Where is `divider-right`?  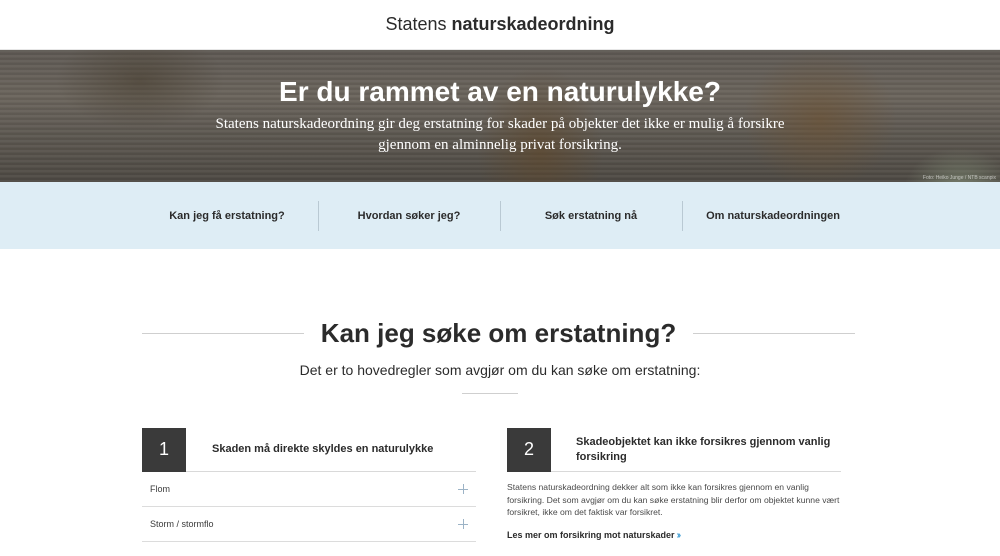 divider-right is located at coordinates (774, 333).